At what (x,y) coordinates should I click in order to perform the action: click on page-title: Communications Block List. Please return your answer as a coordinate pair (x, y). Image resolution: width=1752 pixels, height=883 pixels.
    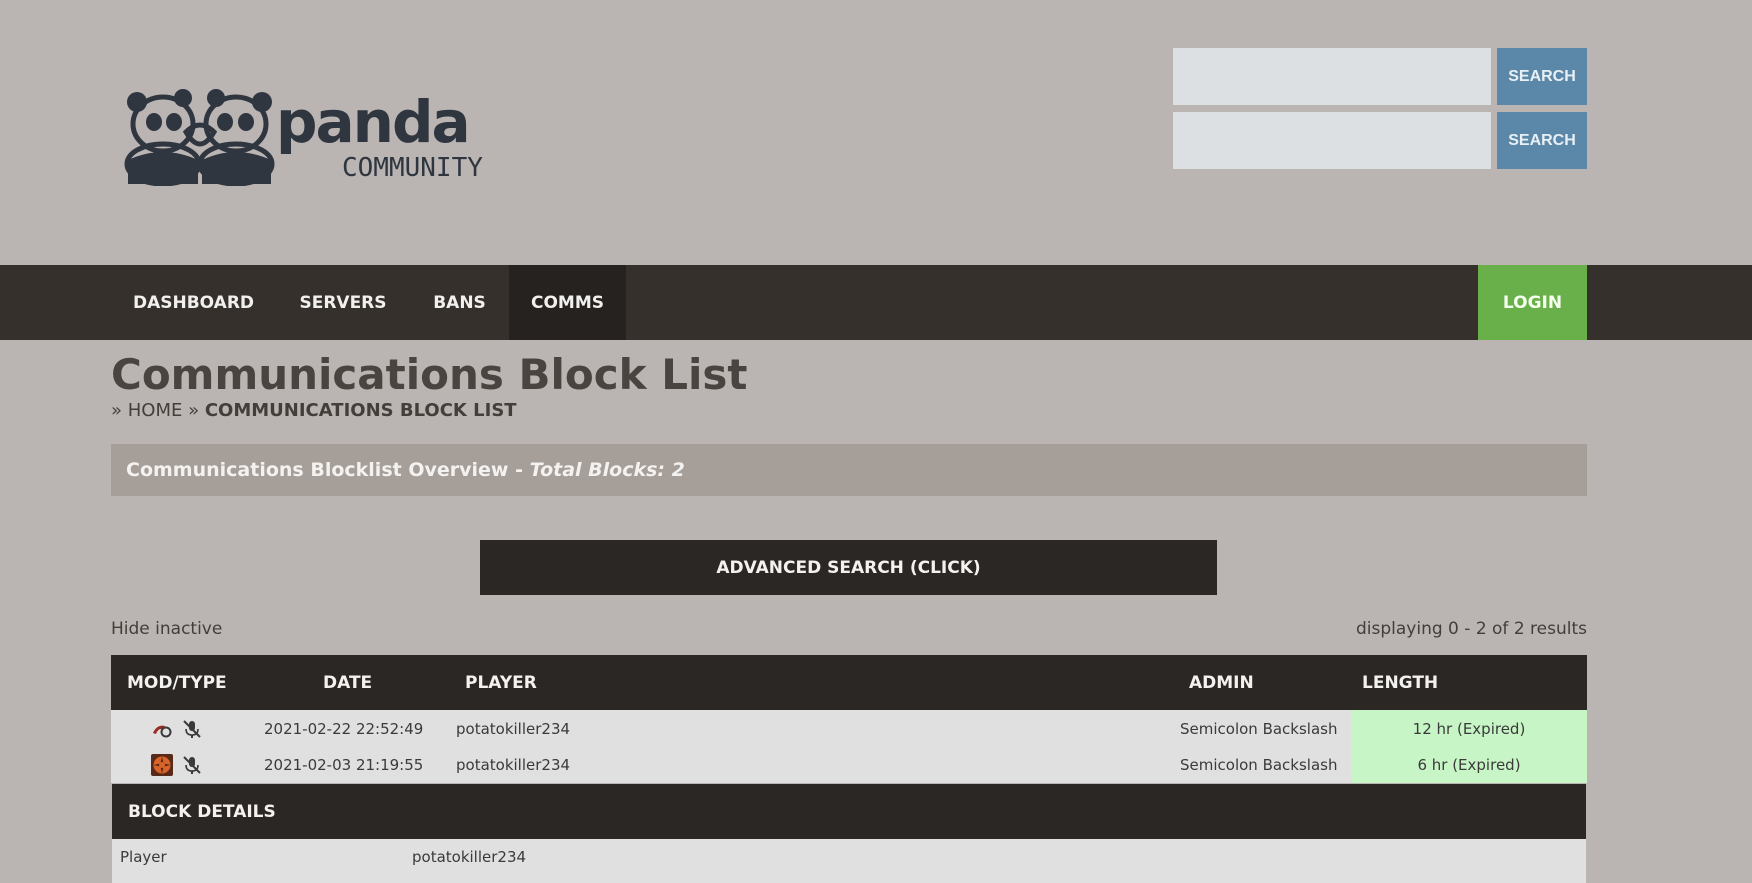
    Looking at the image, I should click on (429, 374).